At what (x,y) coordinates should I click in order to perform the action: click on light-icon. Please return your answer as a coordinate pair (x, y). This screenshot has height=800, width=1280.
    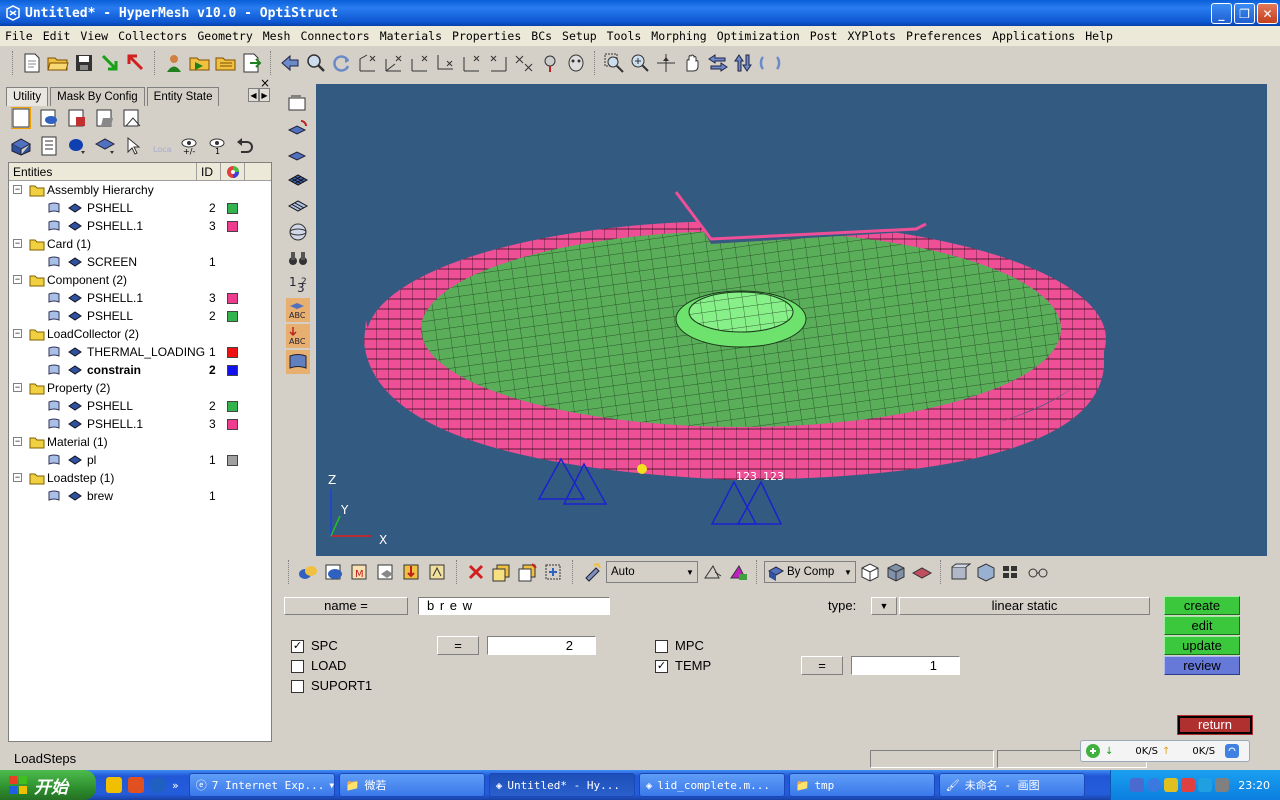
    Looking at the image, I should click on (592, 572).